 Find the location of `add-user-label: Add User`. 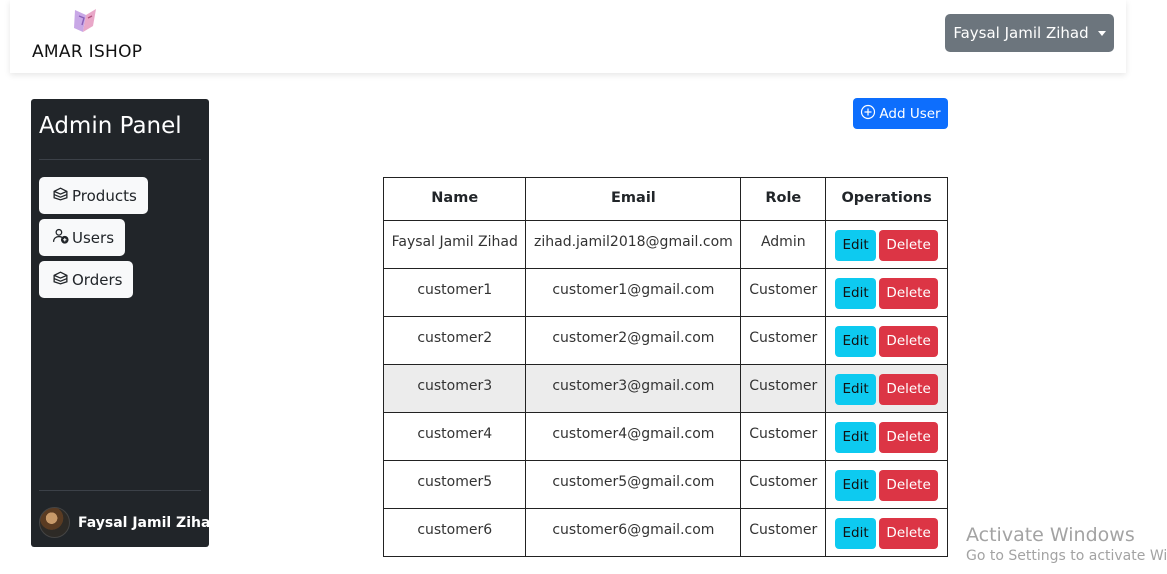

add-user-label: Add User is located at coordinates (910, 113).